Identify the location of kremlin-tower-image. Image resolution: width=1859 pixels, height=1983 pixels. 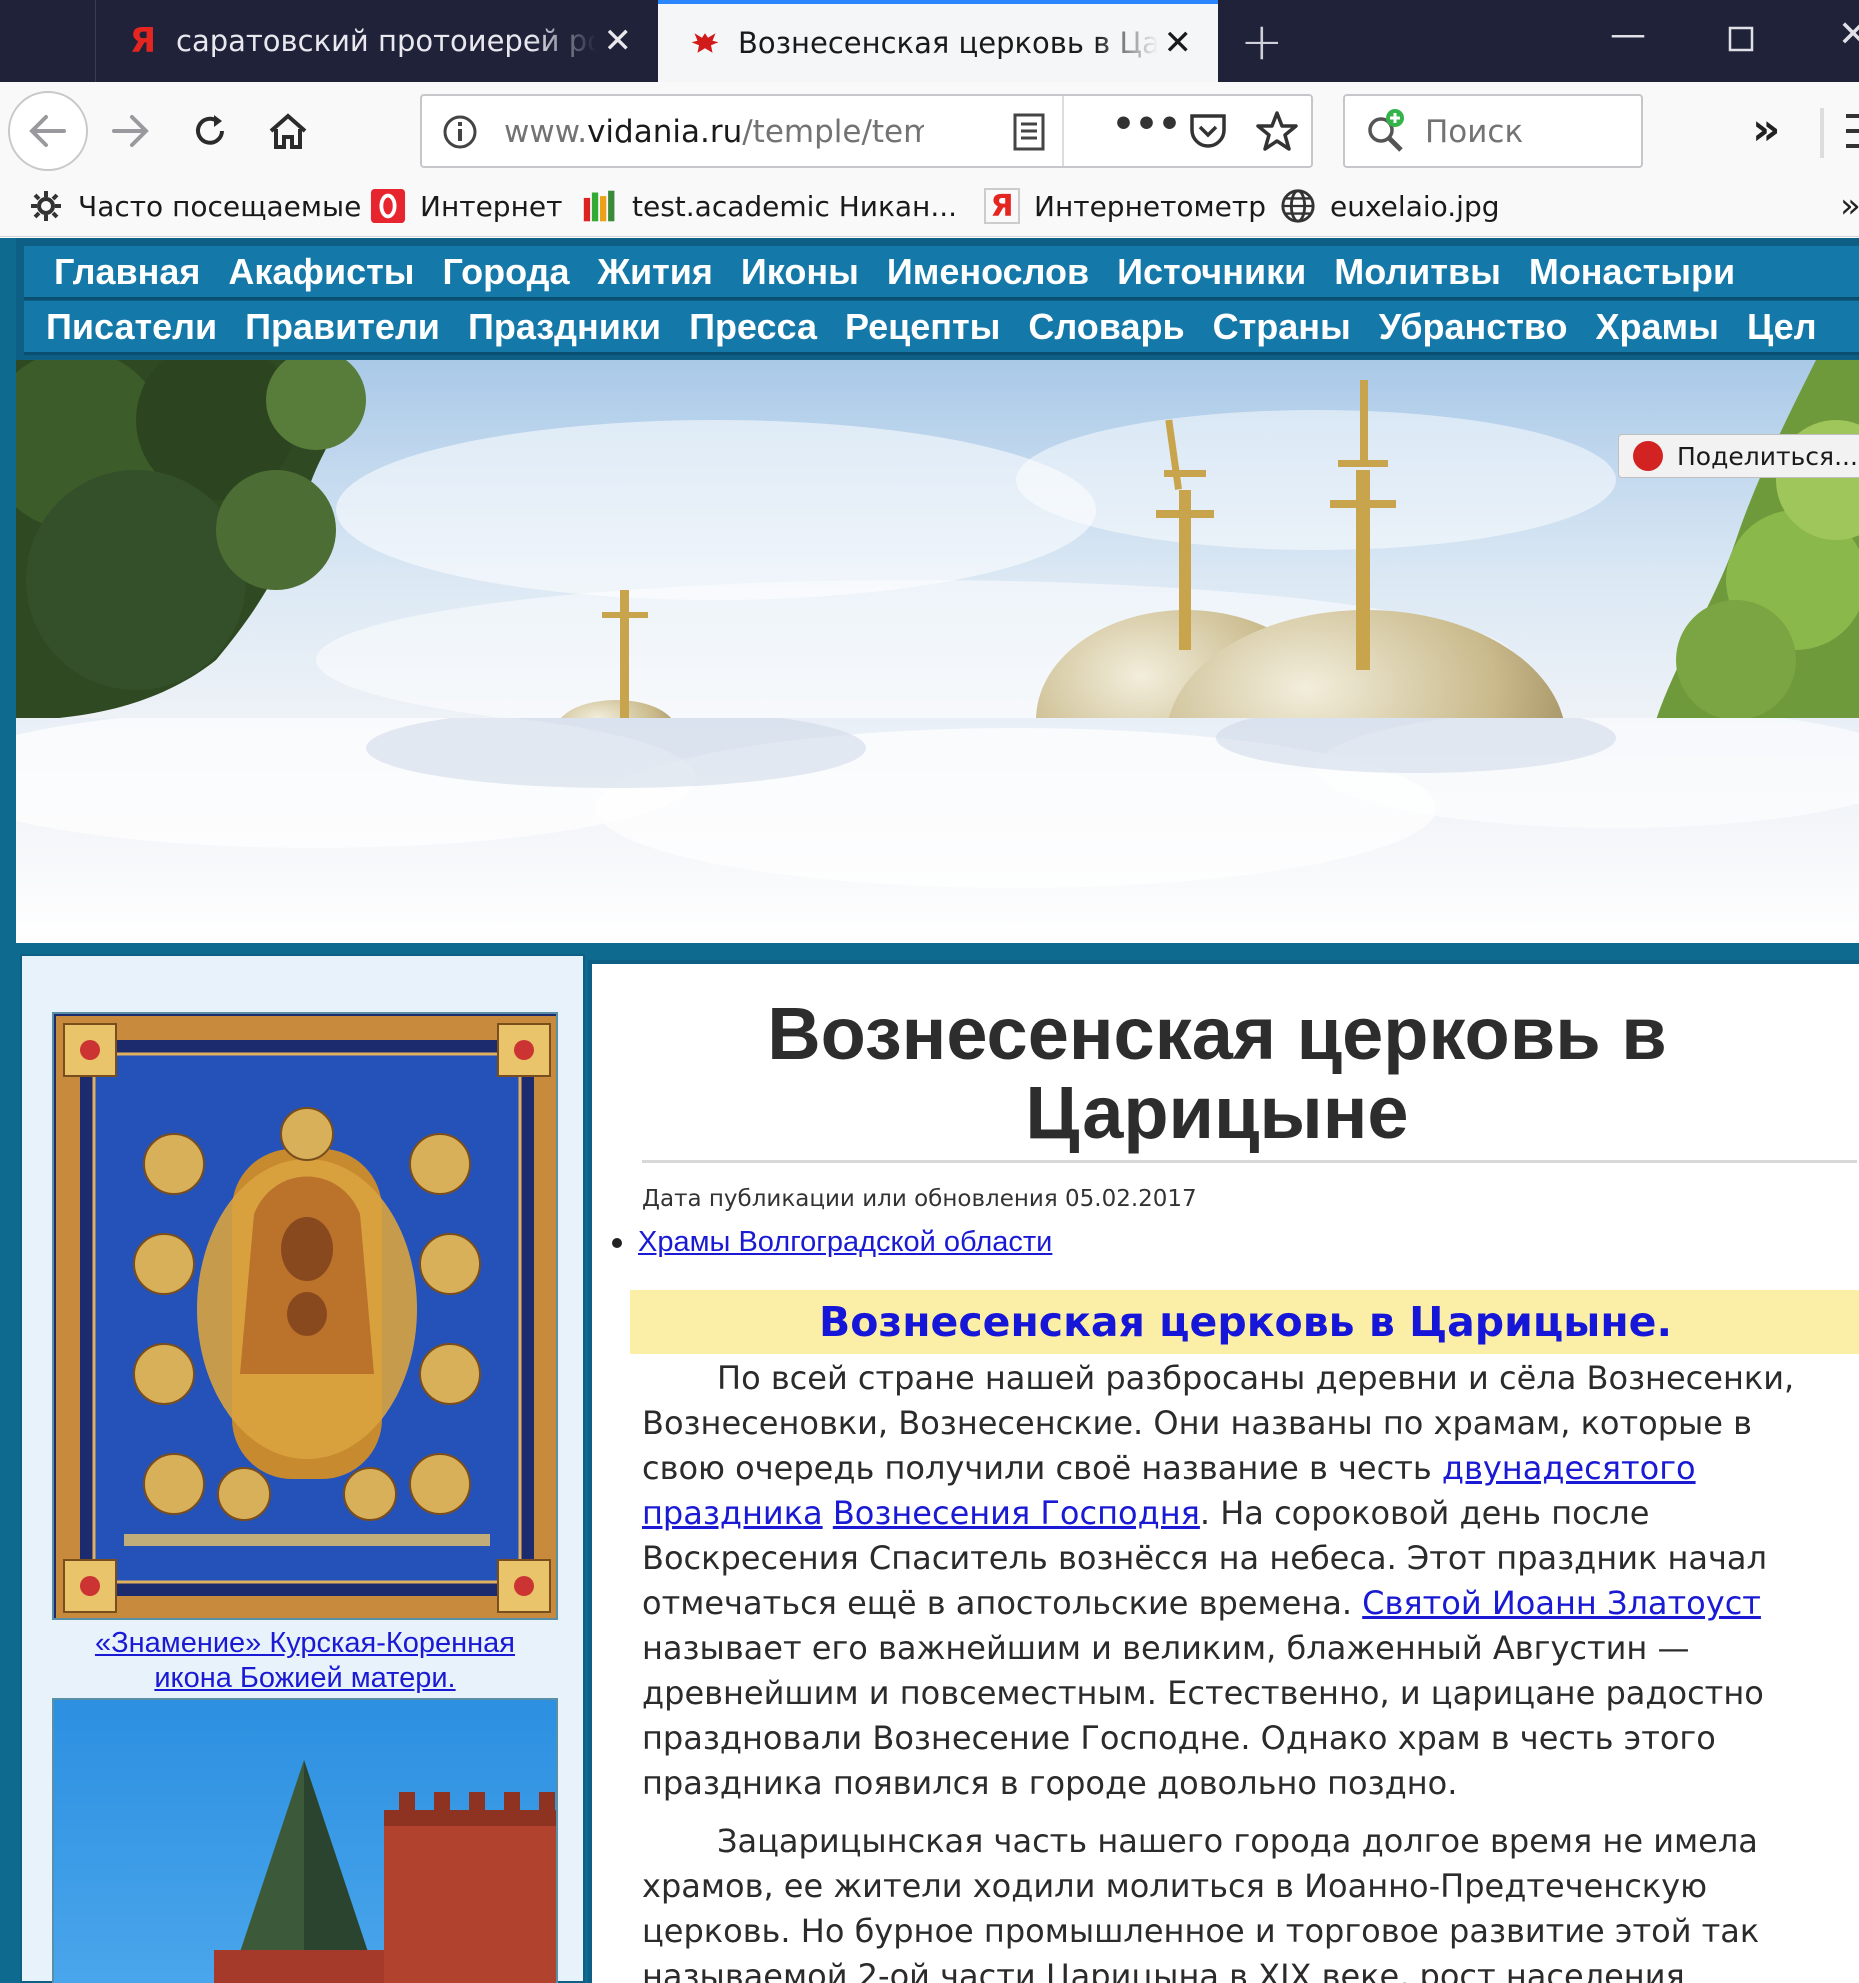
(305, 1840).